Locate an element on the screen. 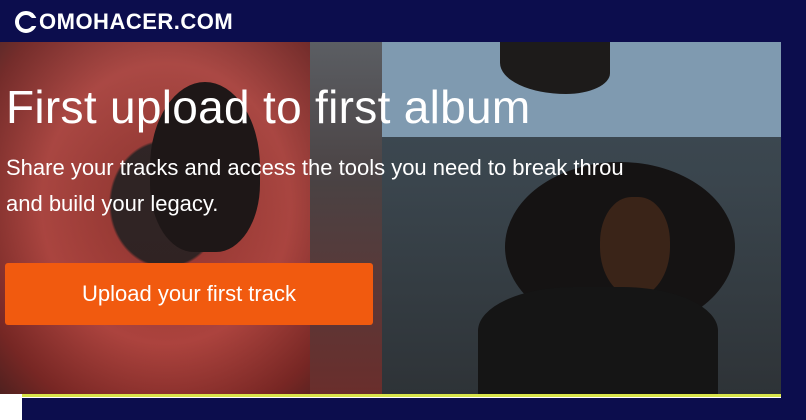 This screenshot has width=806, height=420. logo-c-icon is located at coordinates (26, 22).